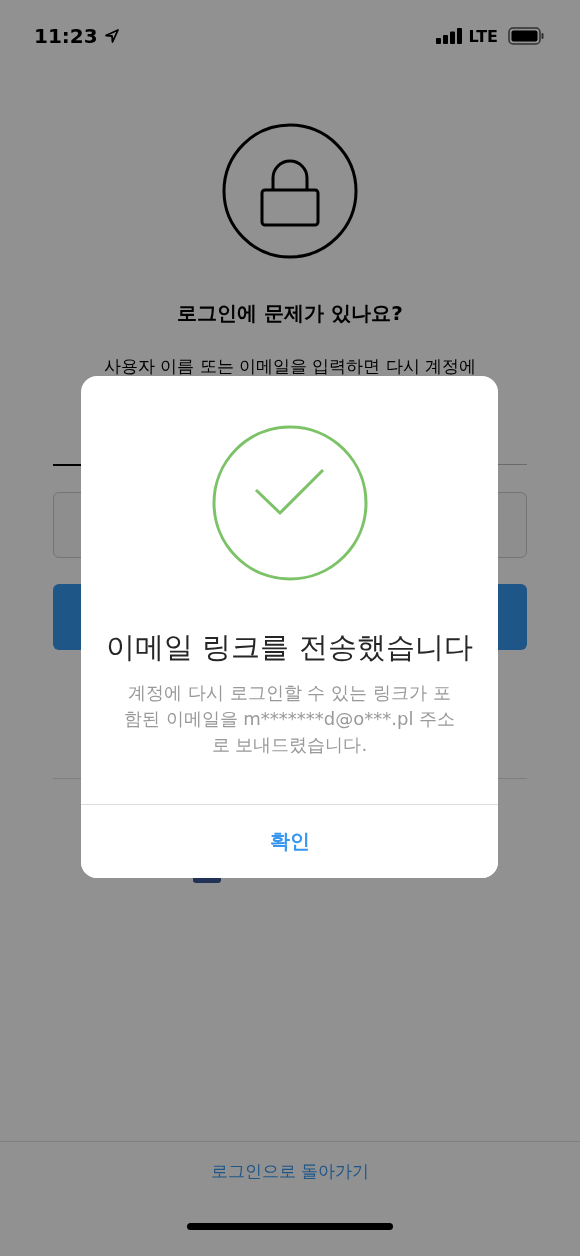  What do you see at coordinates (290, 366) in the screenshot?
I see `page-subtitle: 사용자 이름 또는 이메일을 입력하면 다시 계정에` at bounding box center [290, 366].